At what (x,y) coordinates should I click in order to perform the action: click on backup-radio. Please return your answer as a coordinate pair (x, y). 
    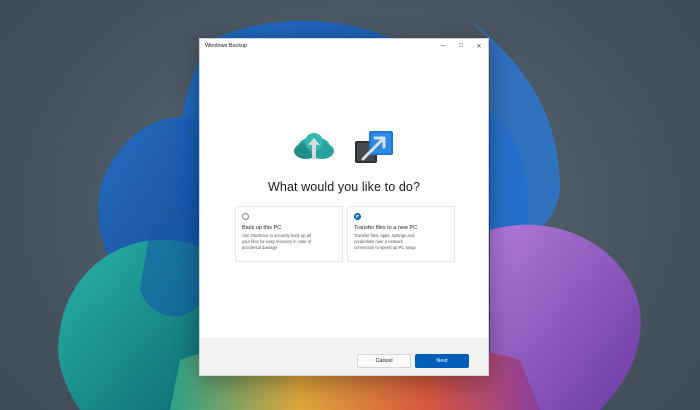
    Looking at the image, I should click on (245, 216).